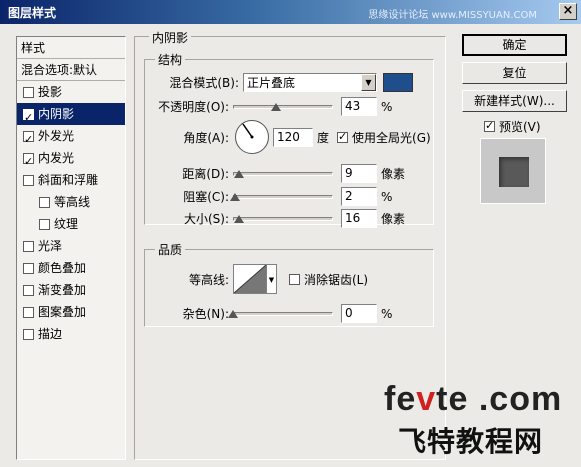 Image resolution: width=581 pixels, height=467 pixels. I want to click on preview-checkbox, so click(489, 125).